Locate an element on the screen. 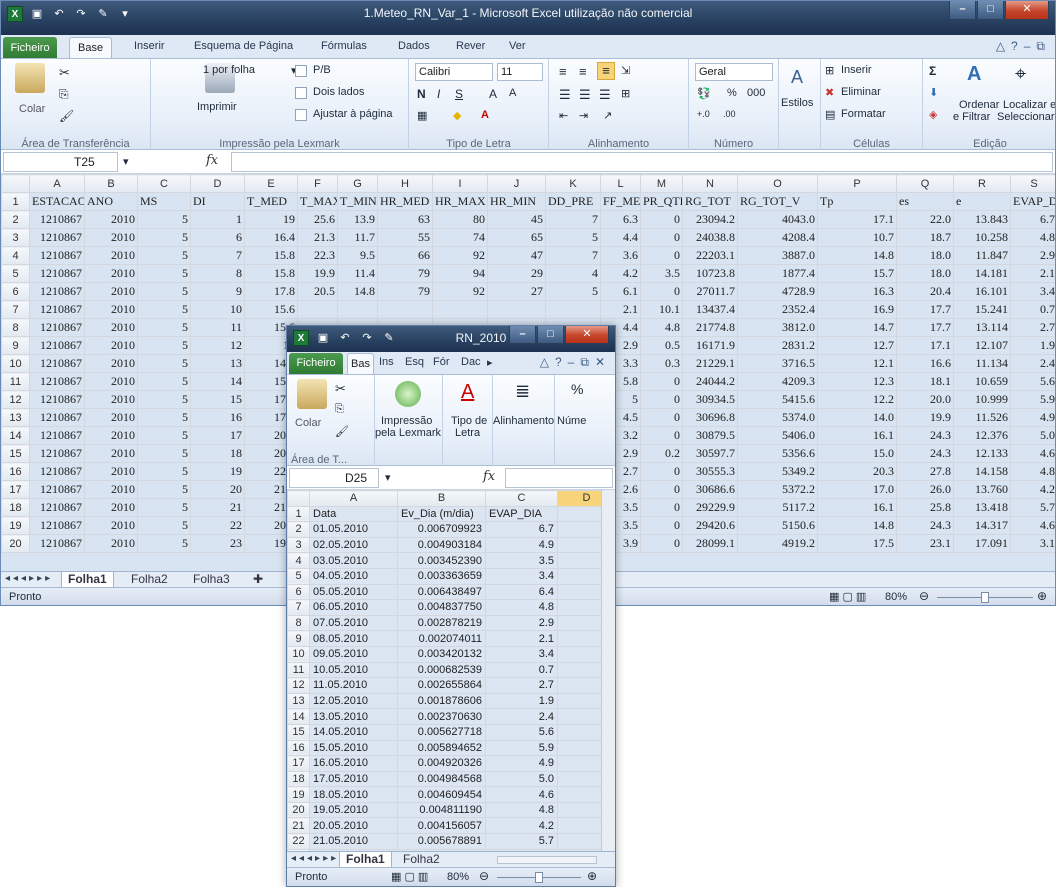 Image resolution: width=1056 pixels, height=887 pixels. cell: 0.002370630 is located at coordinates (441, 716).